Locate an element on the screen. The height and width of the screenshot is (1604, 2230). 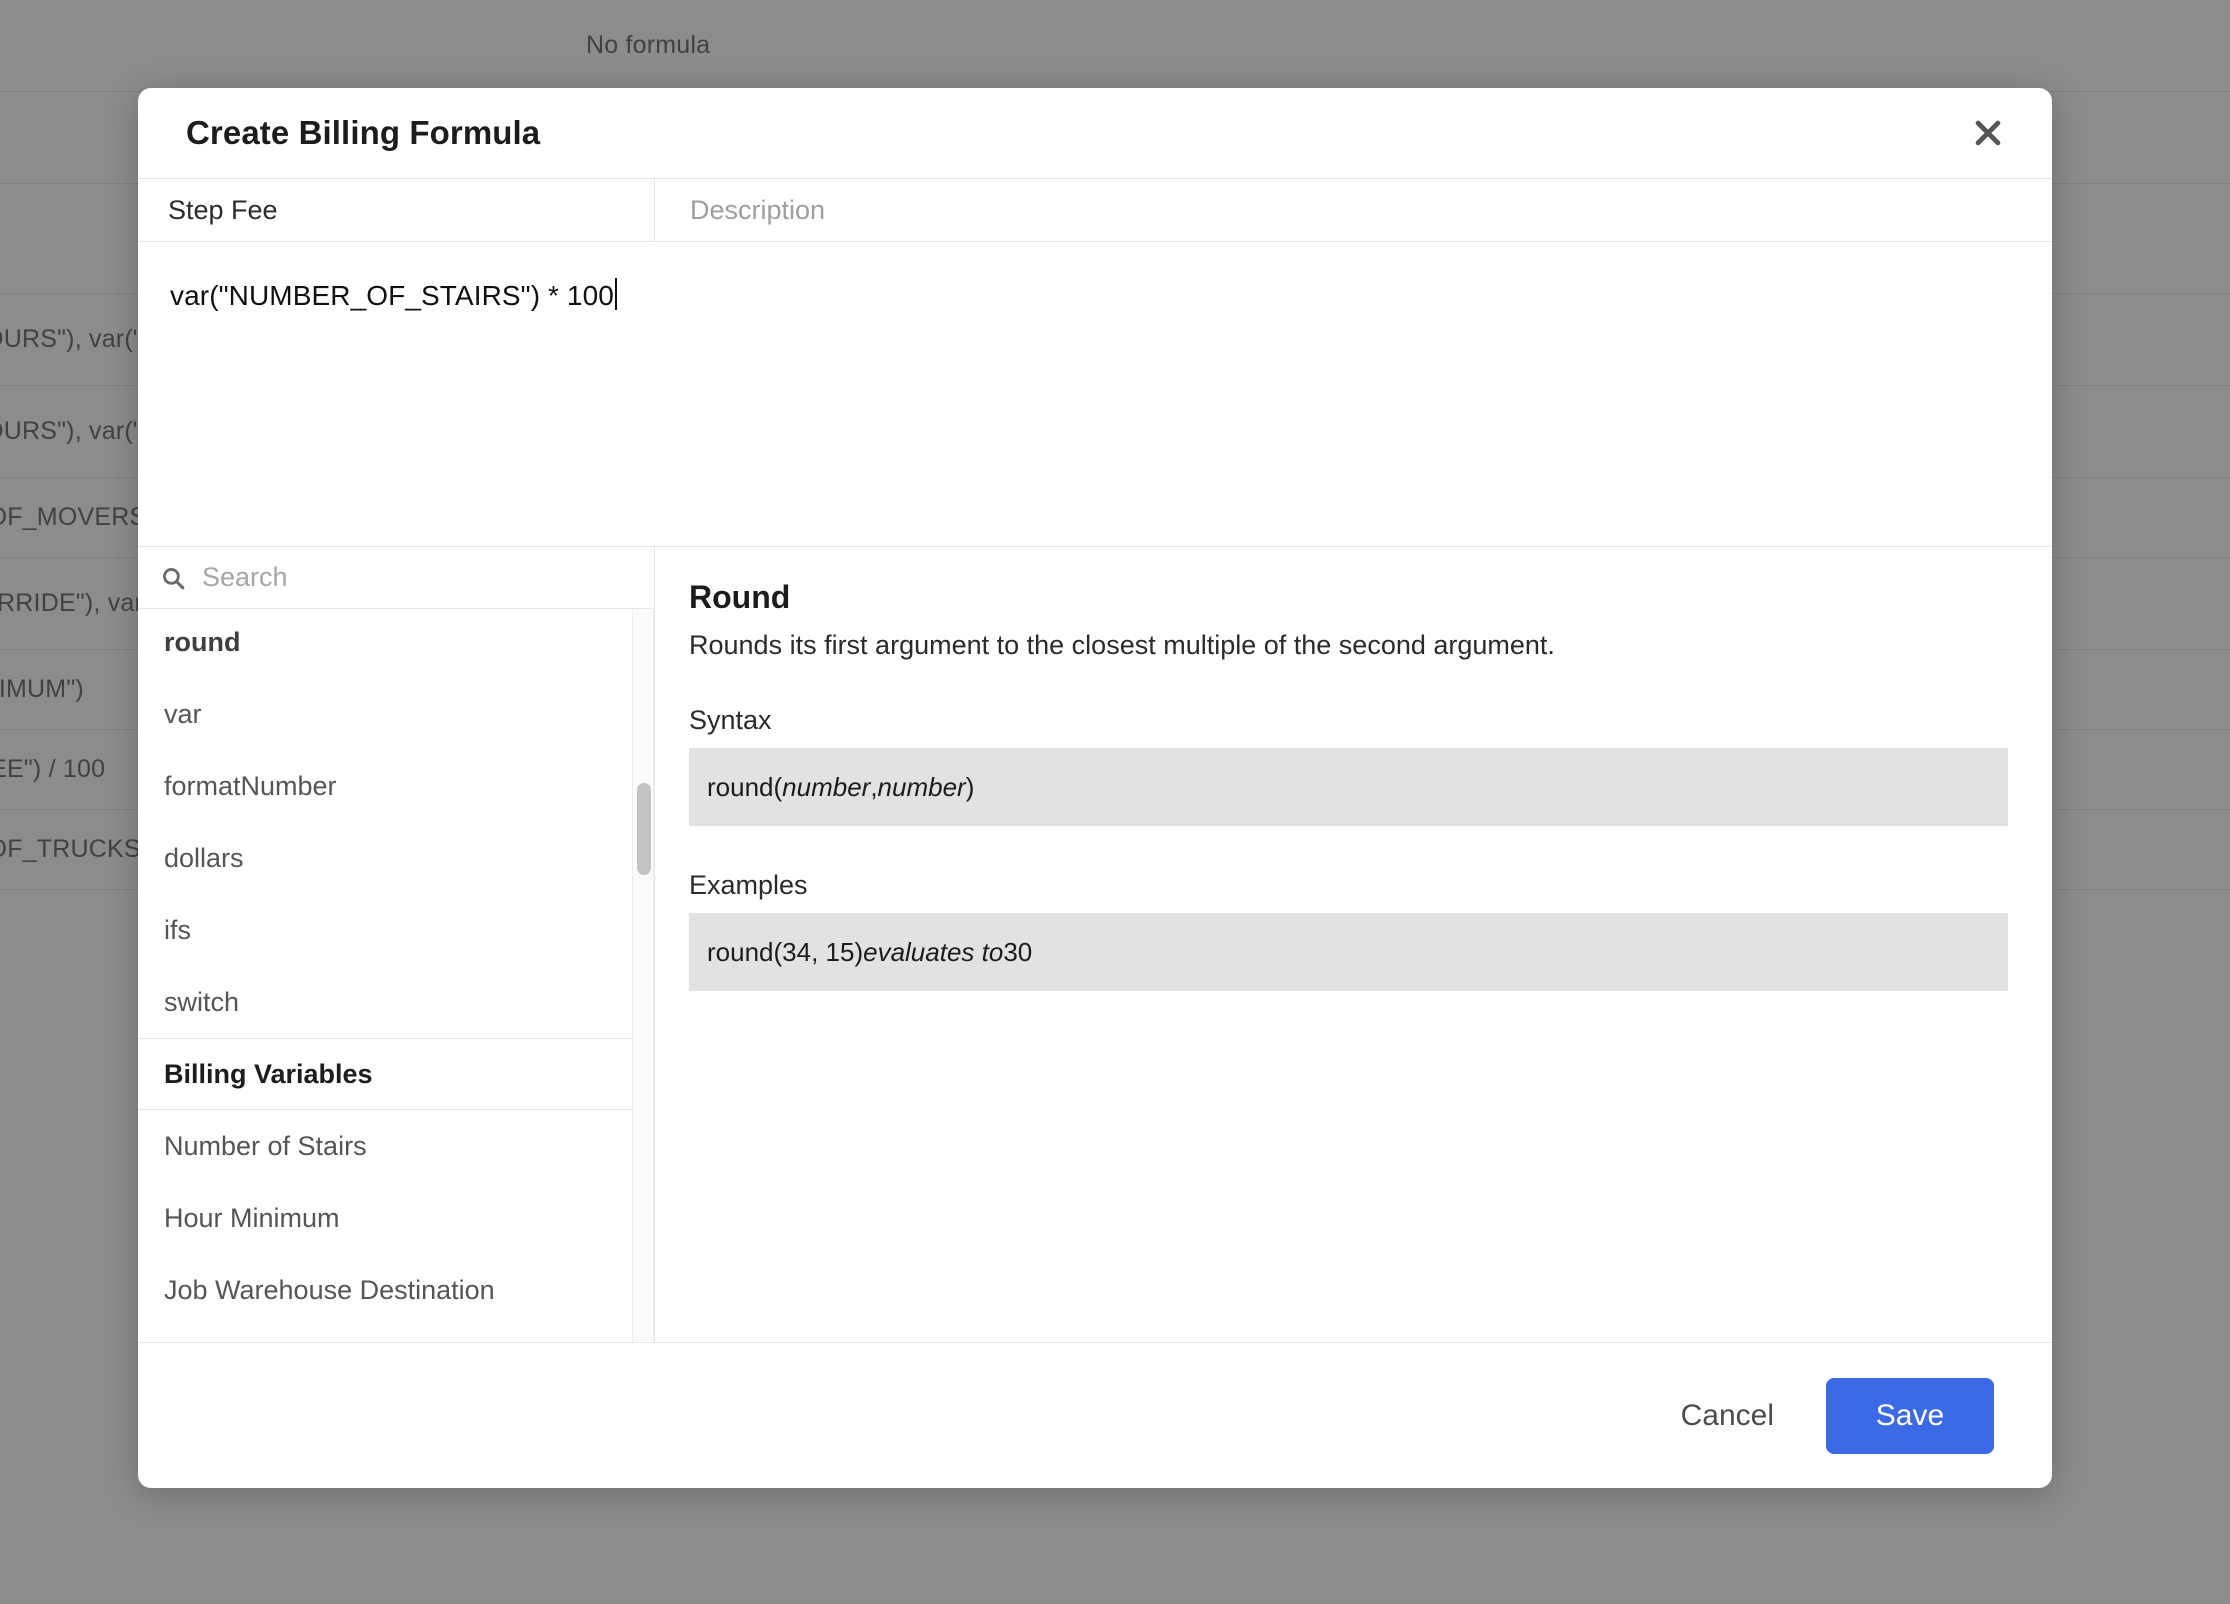
list-item-label: formatNumber is located at coordinates (250, 785).